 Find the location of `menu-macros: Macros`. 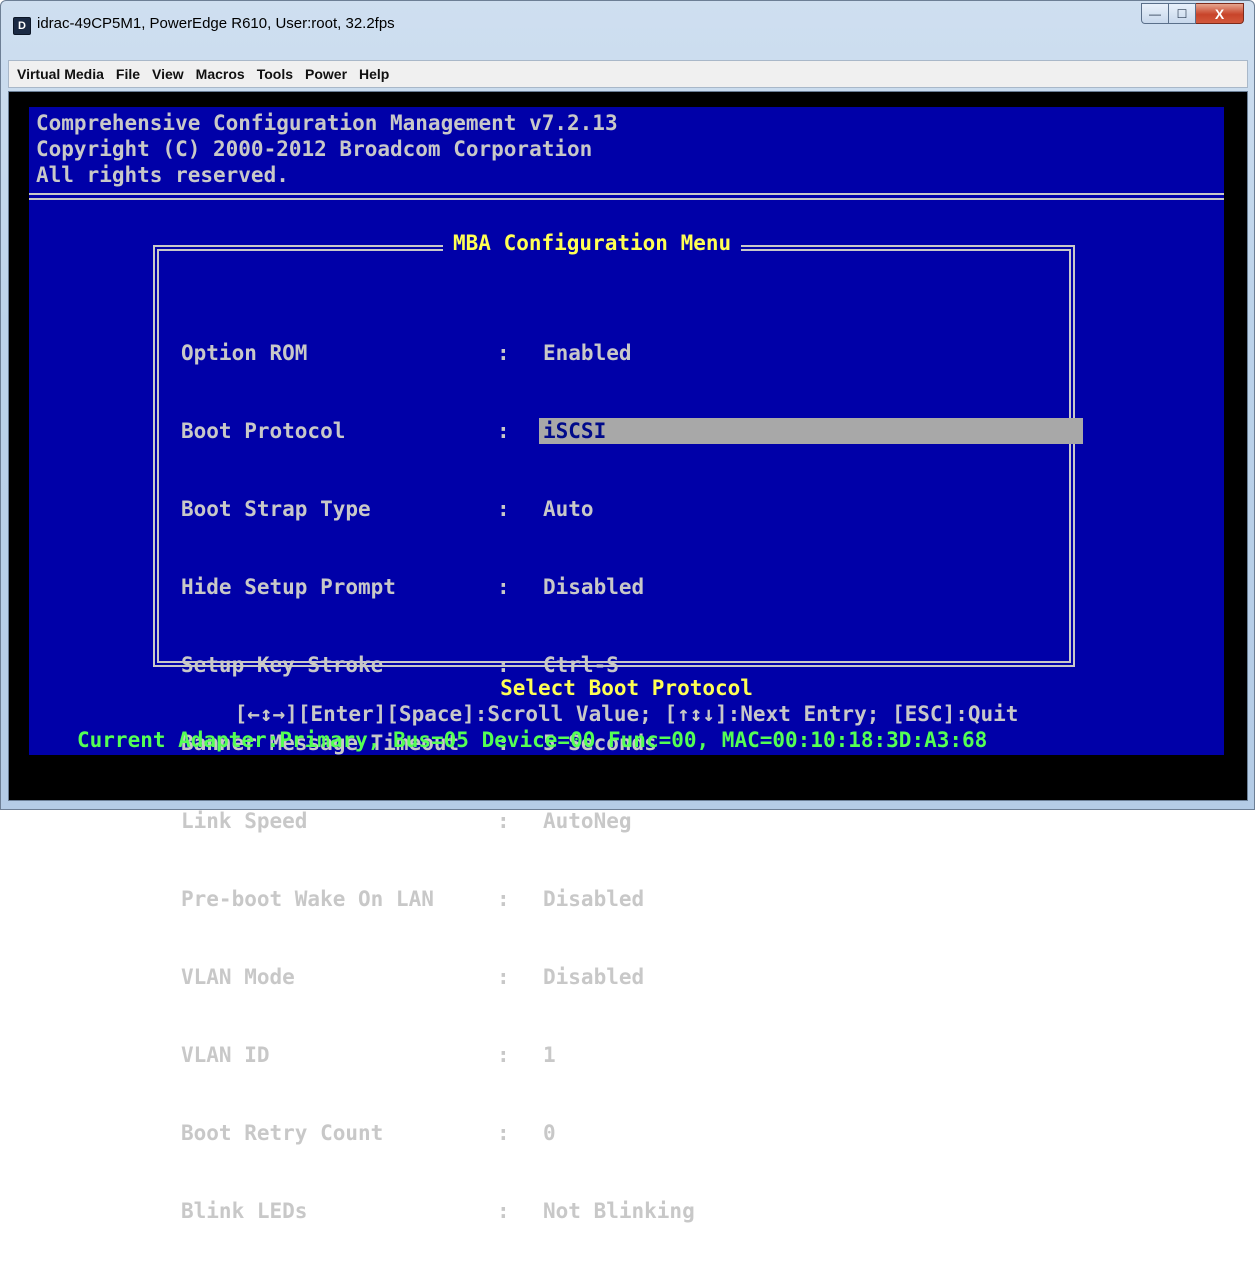

menu-macros: Macros is located at coordinates (220, 74).